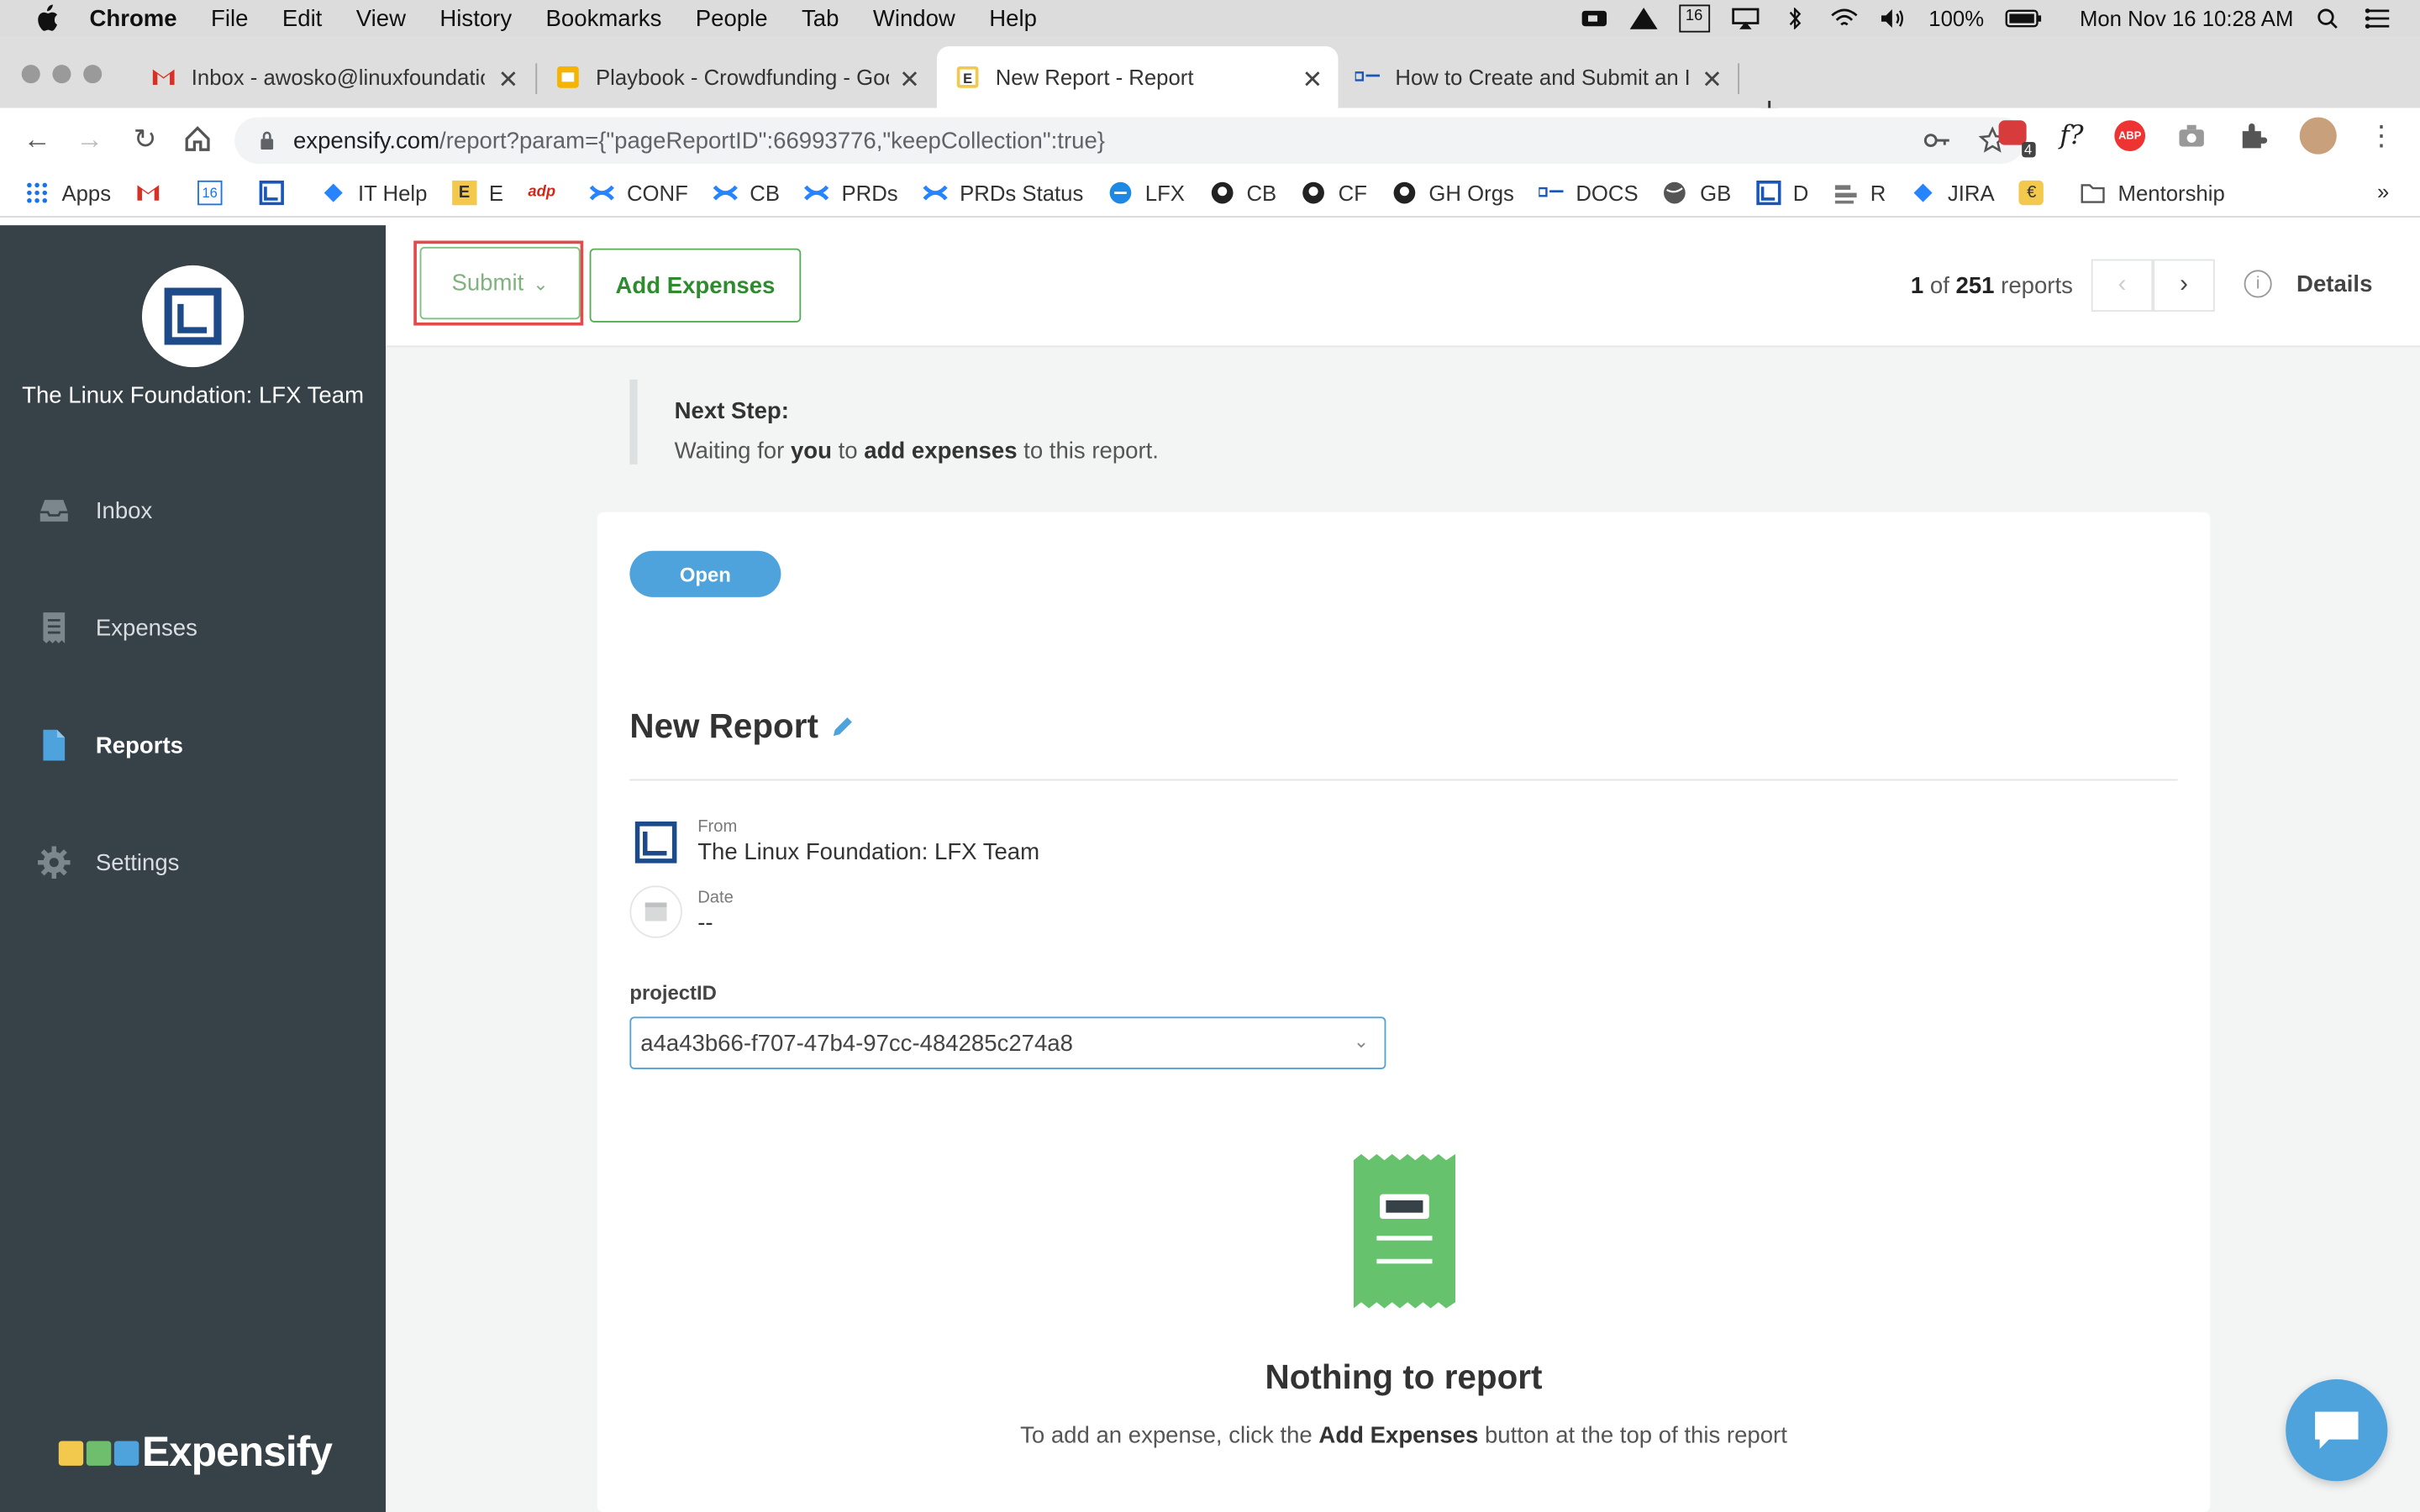  I want to click on zoom-window-button, so click(93, 74).